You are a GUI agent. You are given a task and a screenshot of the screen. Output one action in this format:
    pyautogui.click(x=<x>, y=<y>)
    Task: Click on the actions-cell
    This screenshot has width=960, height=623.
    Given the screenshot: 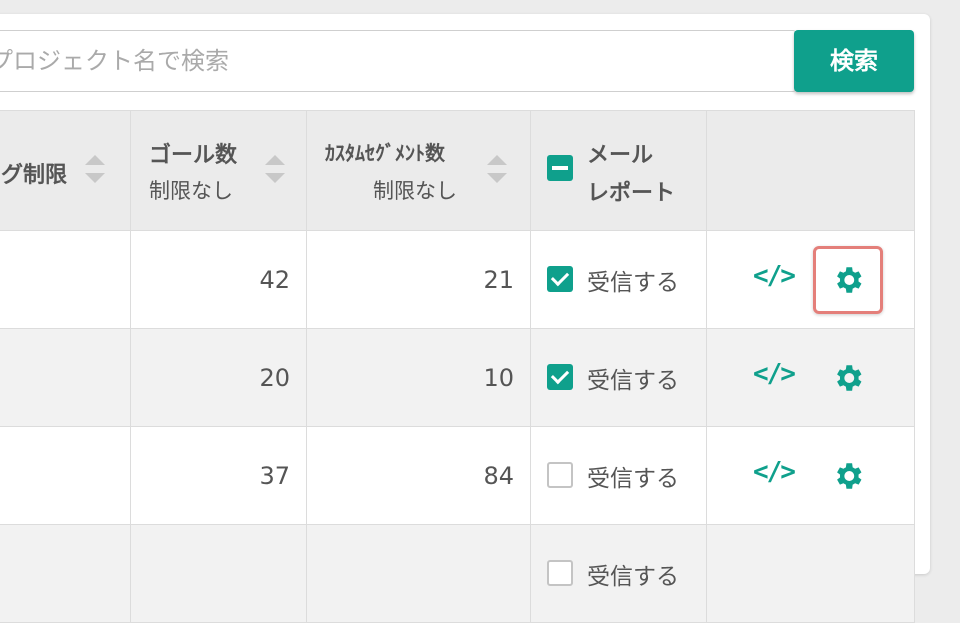 What is the action you would take?
    pyautogui.click(x=810, y=573)
    